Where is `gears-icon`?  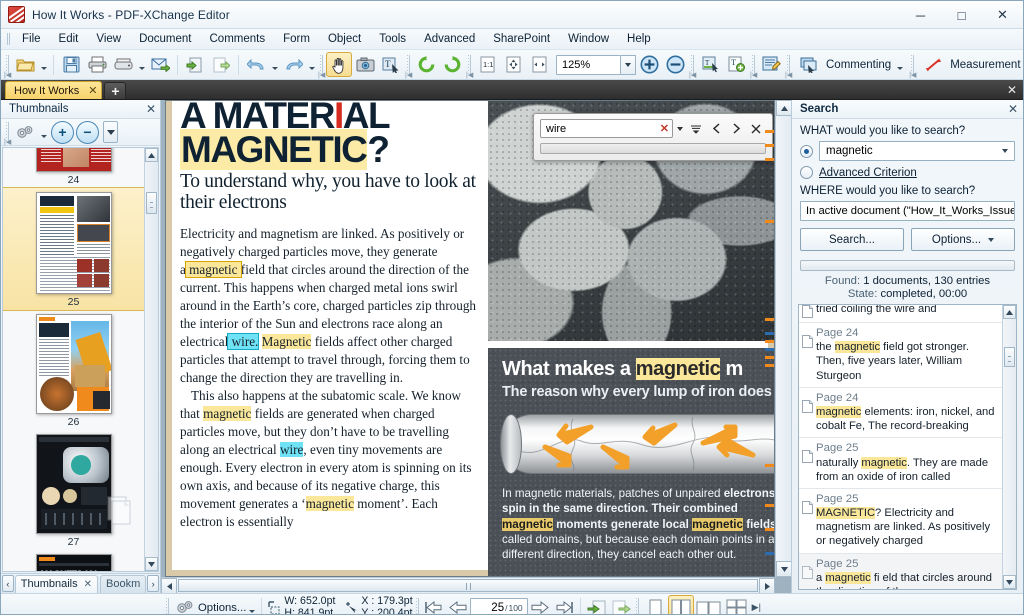
gears-icon is located at coordinates (25, 132).